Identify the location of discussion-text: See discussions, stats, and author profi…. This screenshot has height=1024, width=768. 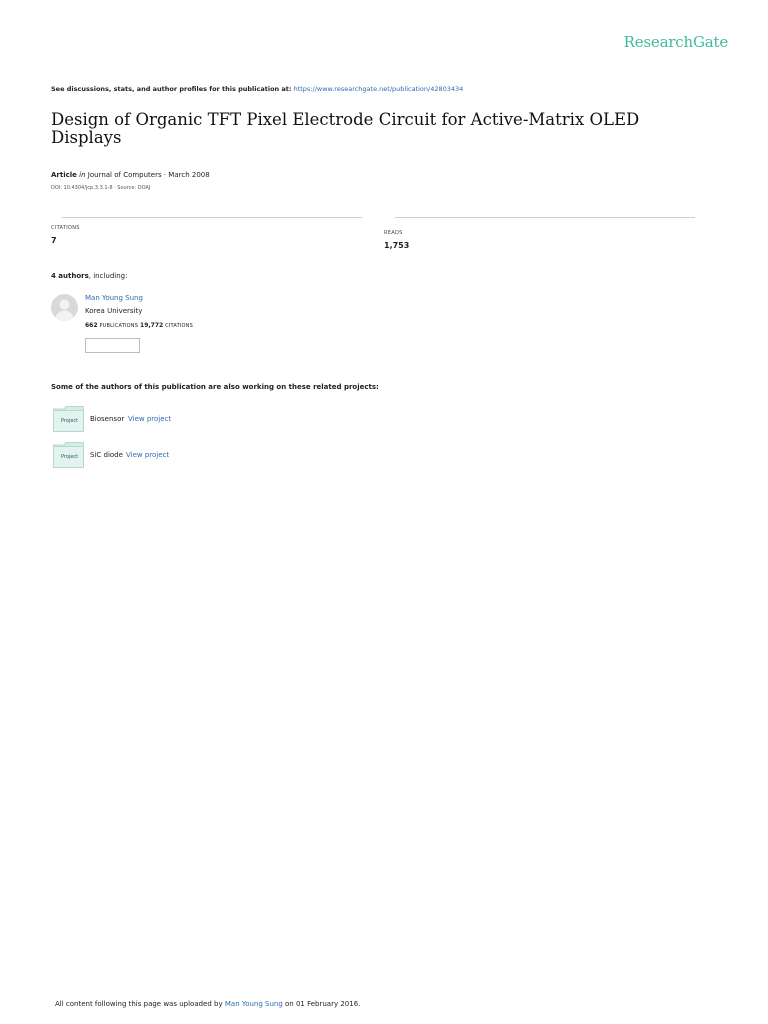
(171, 89).